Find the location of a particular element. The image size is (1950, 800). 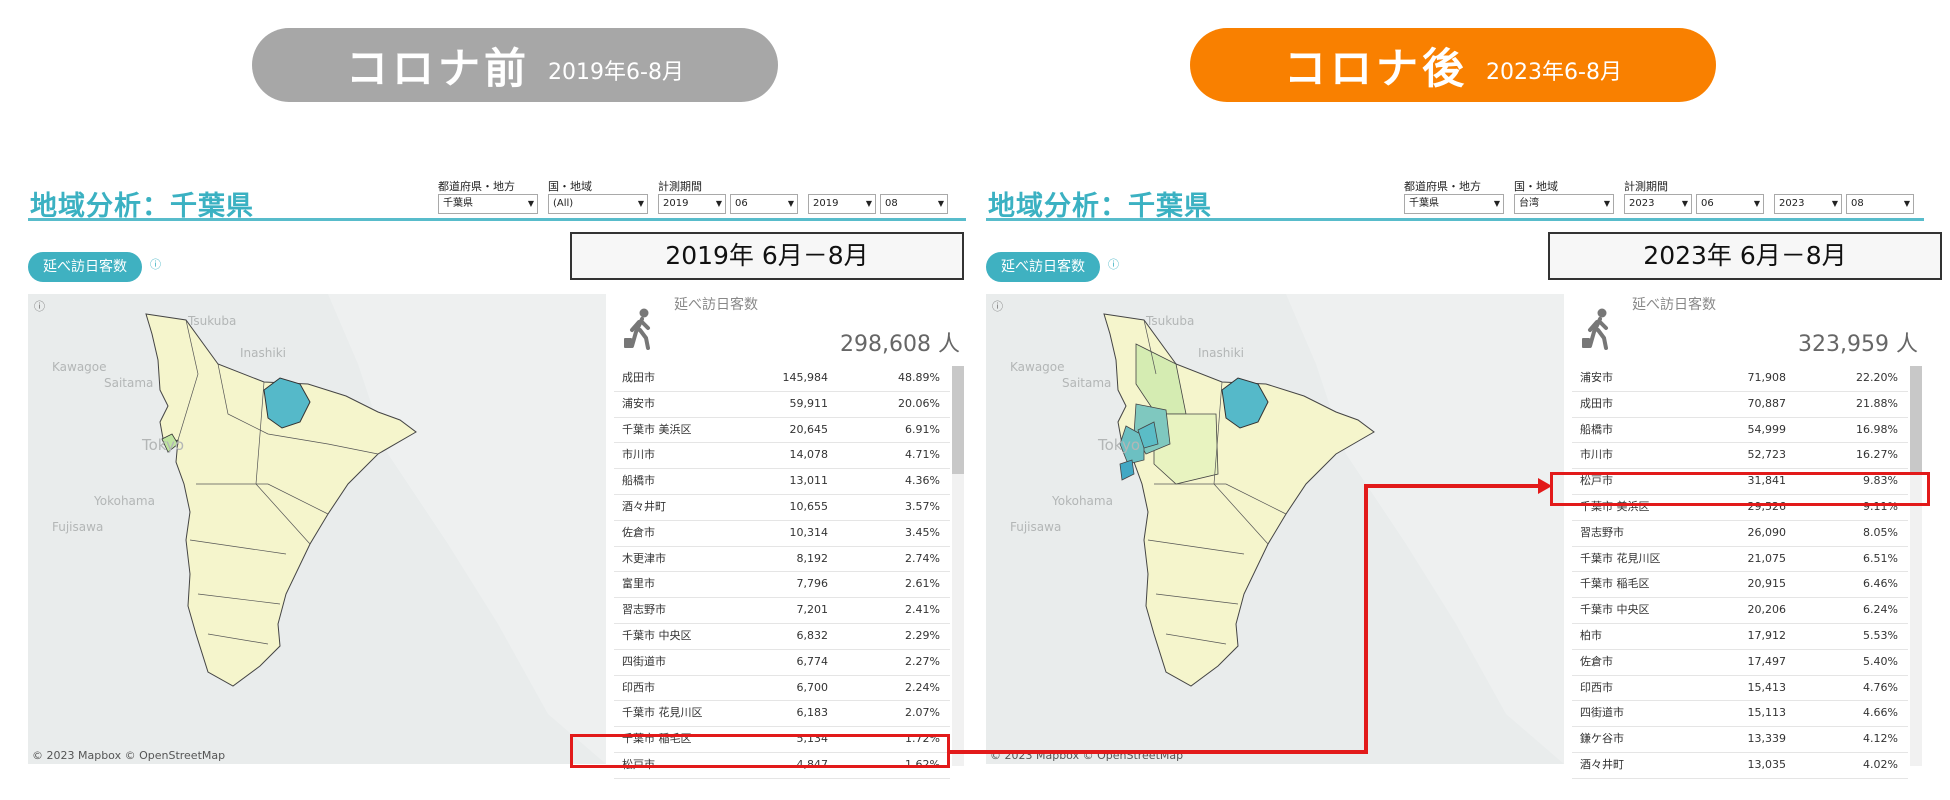

map-label-tsukuba: Tsukuba is located at coordinates (212, 321).